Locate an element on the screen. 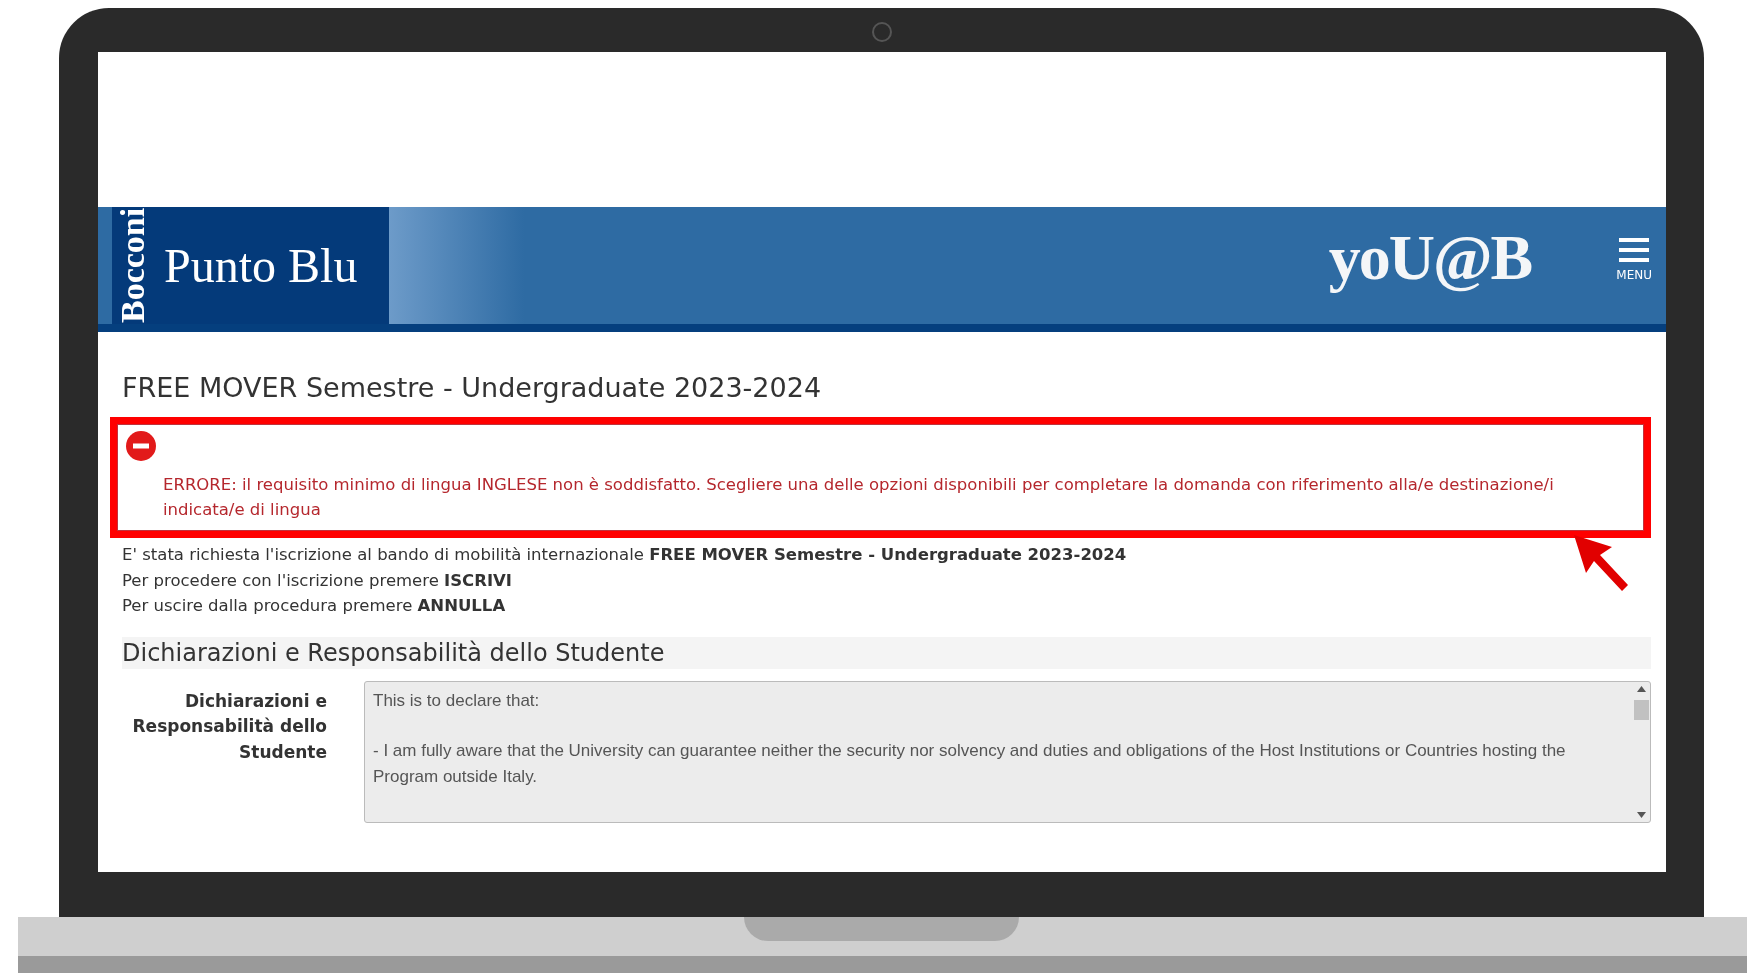  menu-button: MENU is located at coordinates (1634, 259).